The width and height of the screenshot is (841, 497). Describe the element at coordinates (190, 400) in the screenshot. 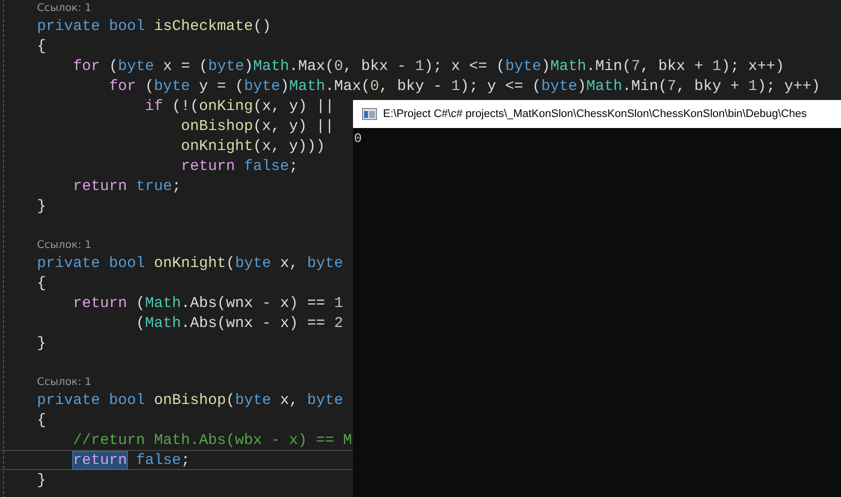

I see `code-line: private bool onBishop(byte x, byte` at that location.